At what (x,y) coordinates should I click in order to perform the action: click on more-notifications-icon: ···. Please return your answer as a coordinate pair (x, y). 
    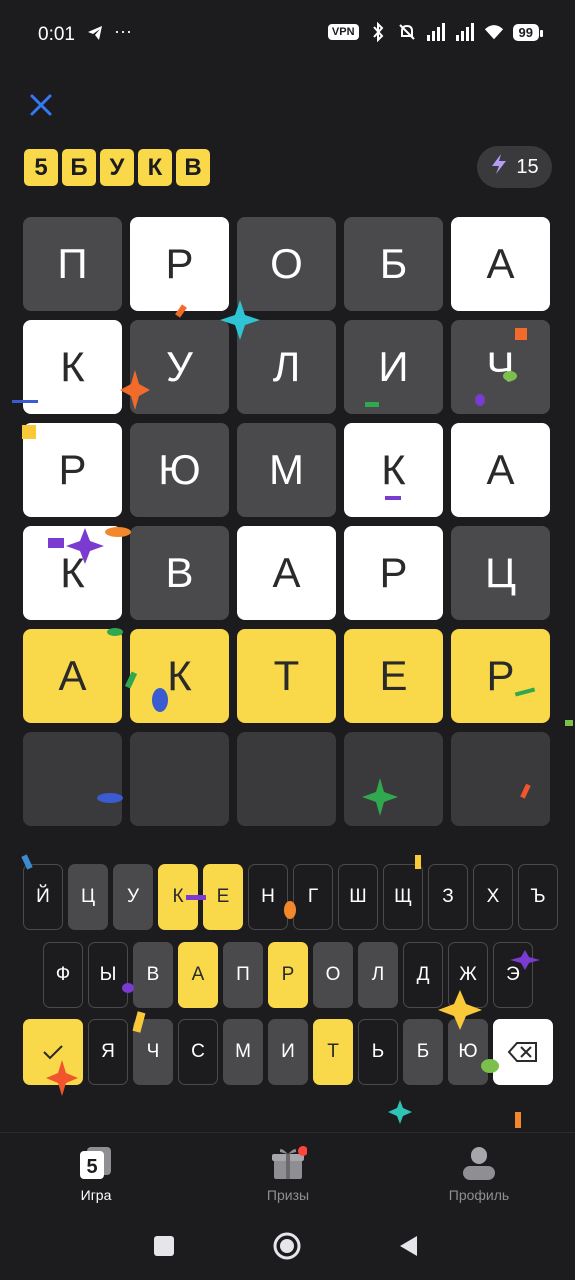
    Looking at the image, I should click on (123, 31).